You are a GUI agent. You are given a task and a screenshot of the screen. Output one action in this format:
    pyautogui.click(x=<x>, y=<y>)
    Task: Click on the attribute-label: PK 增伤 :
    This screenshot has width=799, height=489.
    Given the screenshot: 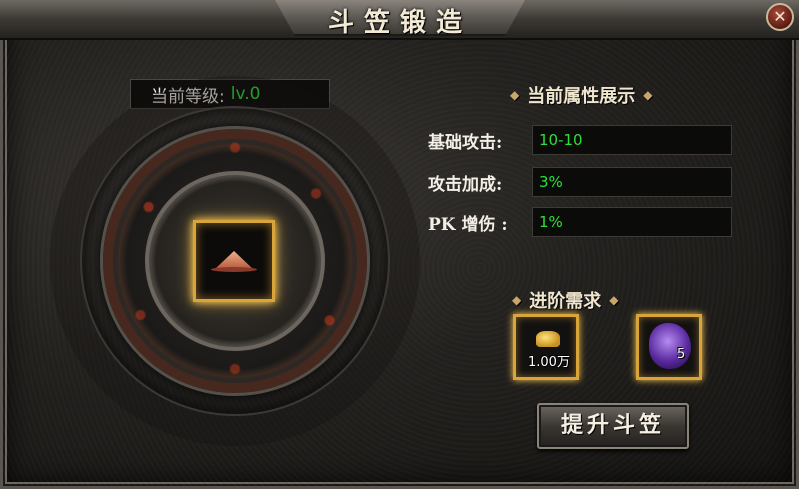 What is the action you would take?
    pyautogui.click(x=468, y=224)
    